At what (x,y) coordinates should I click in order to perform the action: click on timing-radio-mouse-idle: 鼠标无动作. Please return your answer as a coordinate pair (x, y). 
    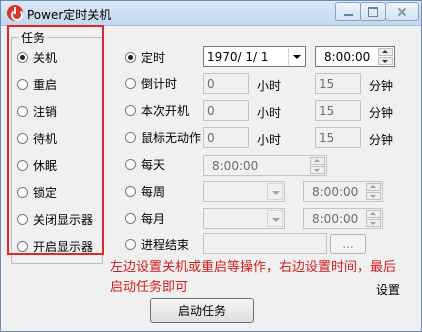
    Looking at the image, I should click on (163, 137).